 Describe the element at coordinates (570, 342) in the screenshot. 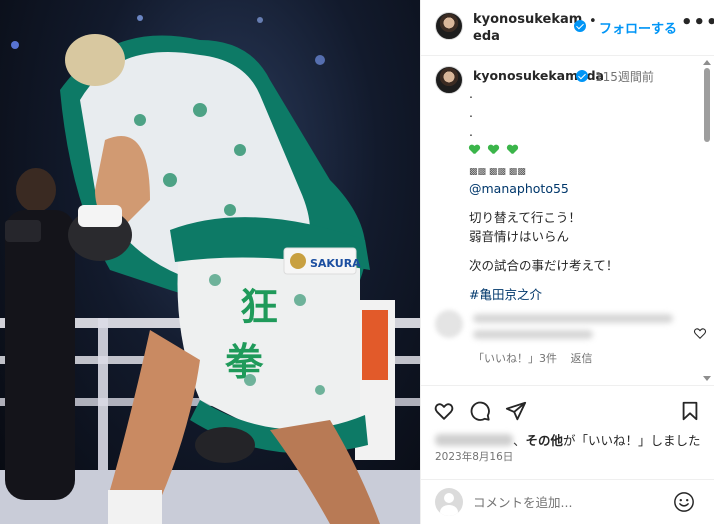

I see `comment-item: 「いいね！」3件 返信` at that location.